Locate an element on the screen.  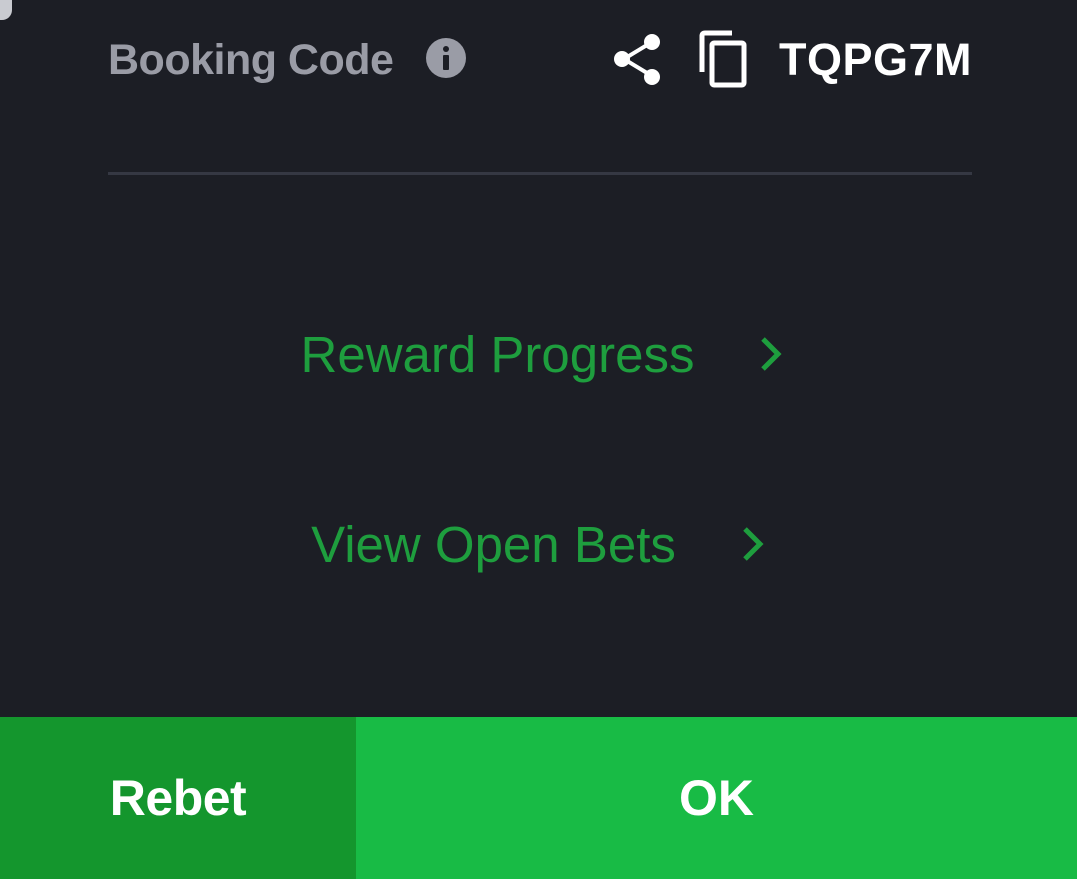
view-open-bets-label: View Open Bets is located at coordinates (493, 544).